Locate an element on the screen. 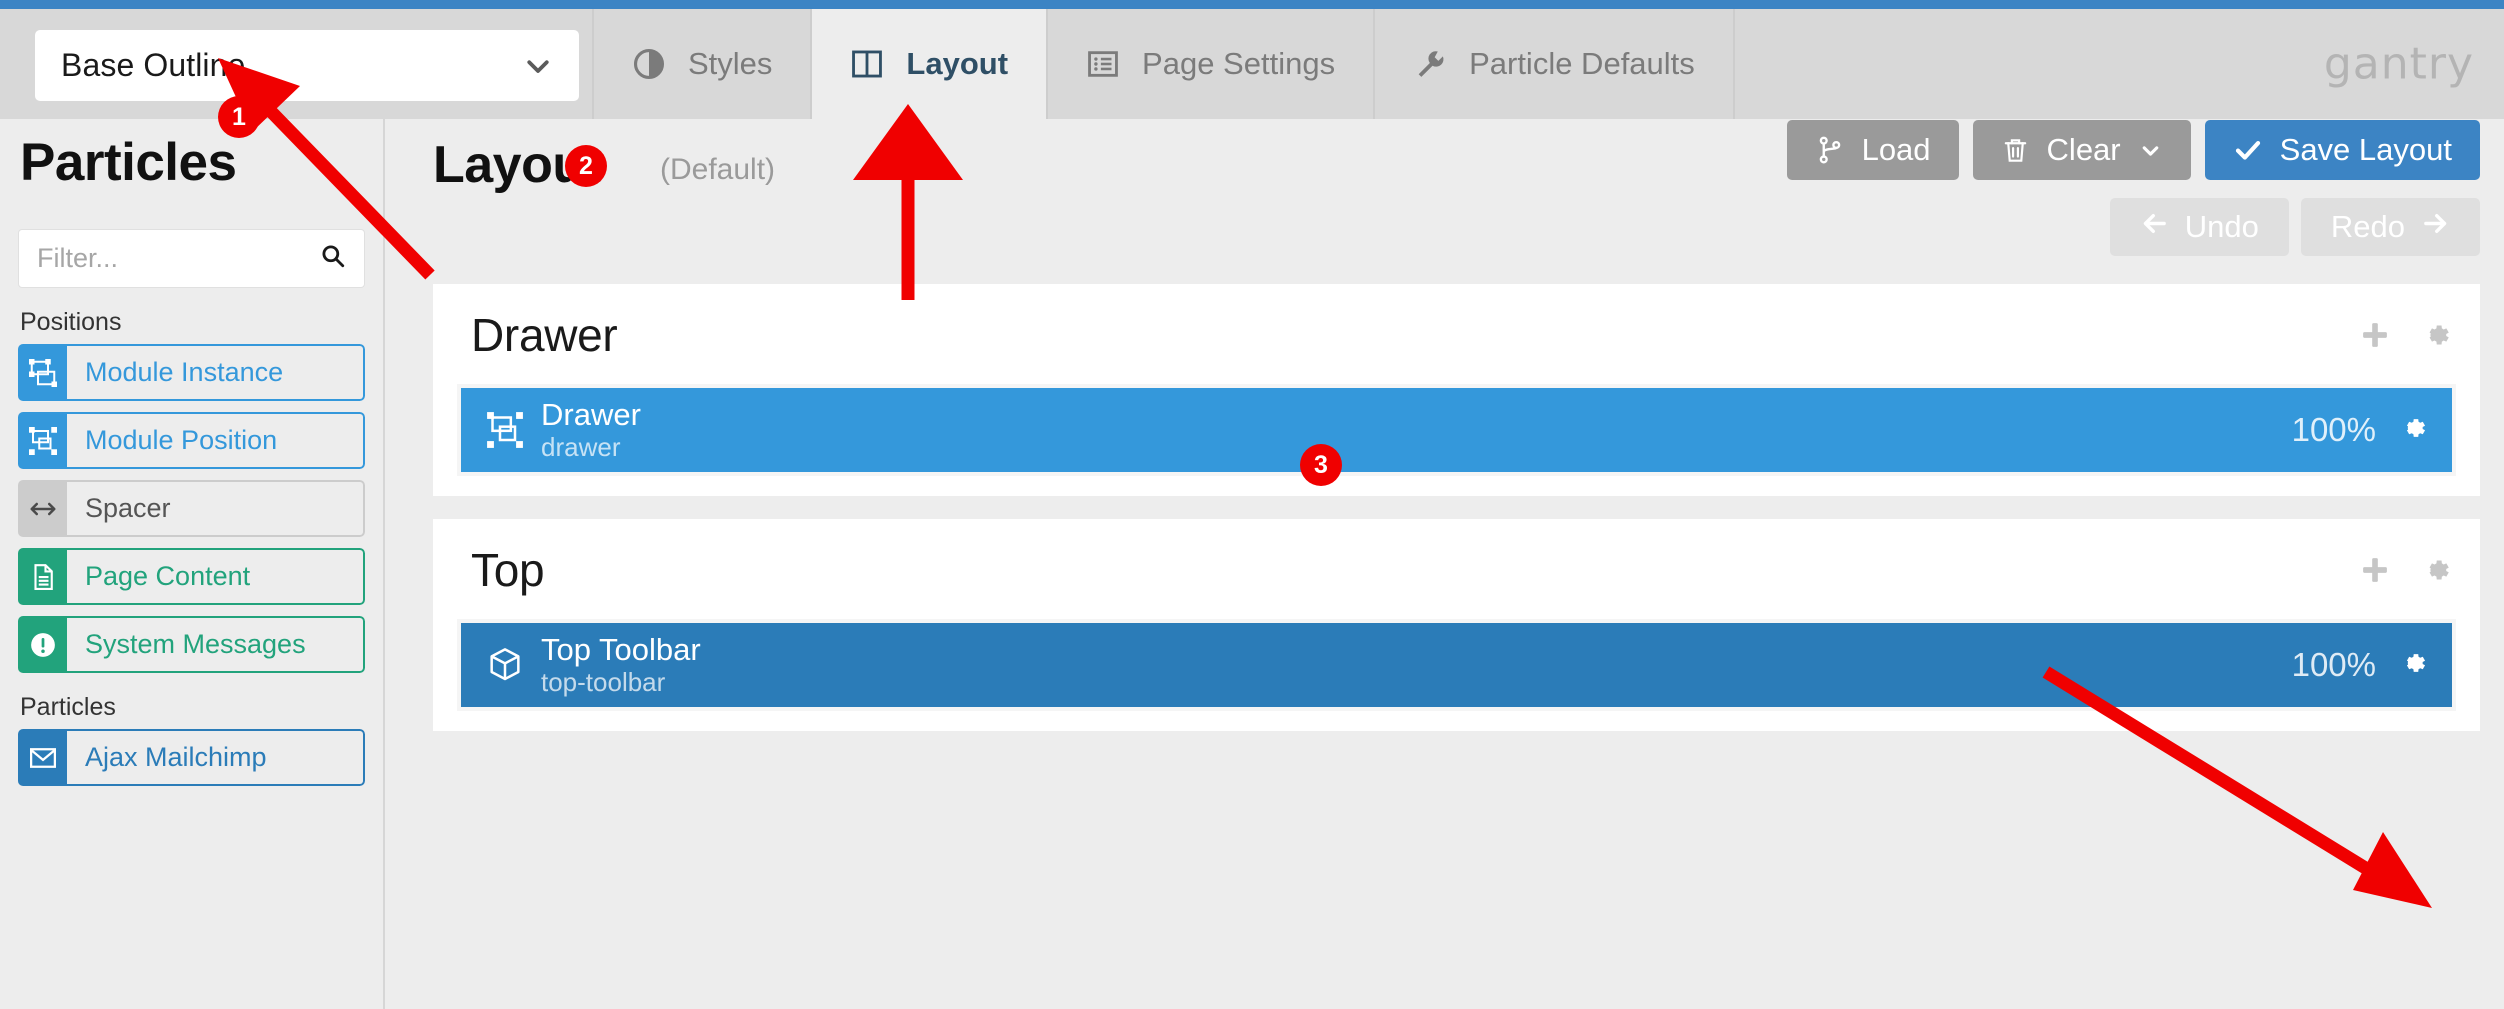 The width and height of the screenshot is (2504, 1009). arrow-left-icon is located at coordinates (2154, 227).